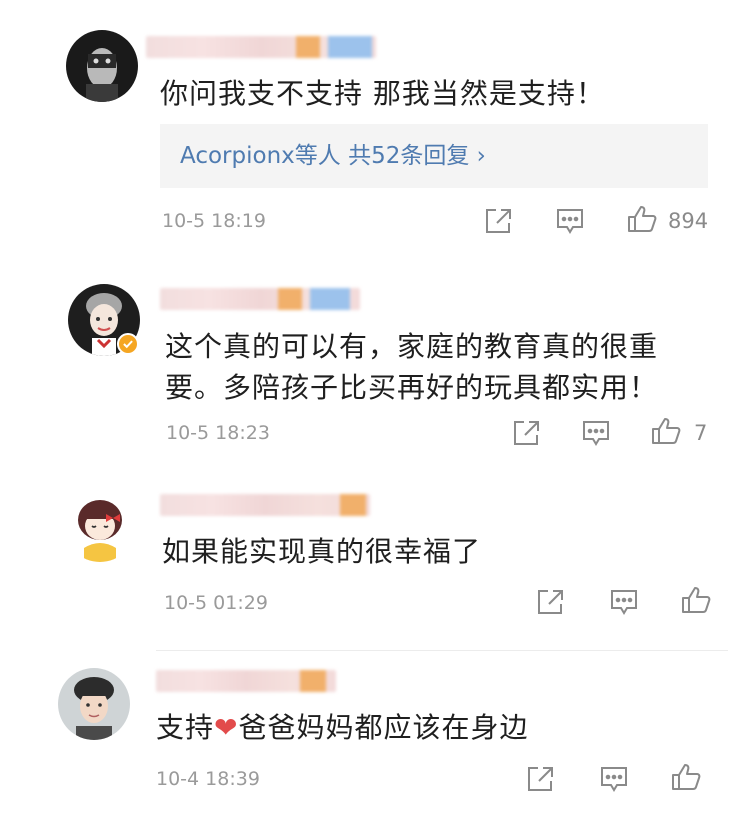 Image resolution: width=751 pixels, height=821 pixels. Describe the element at coordinates (264, 156) in the screenshot. I see `reply-authors: Acorpionx等人` at that location.